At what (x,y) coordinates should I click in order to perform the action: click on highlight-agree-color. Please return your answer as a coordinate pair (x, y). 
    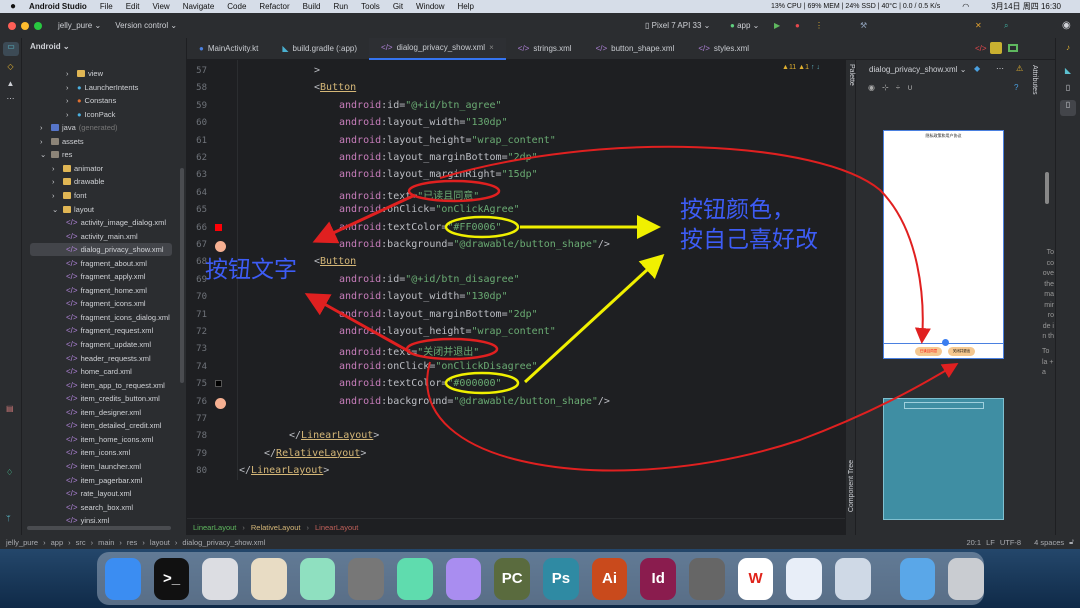
    Looking at the image, I should click on (482, 227).